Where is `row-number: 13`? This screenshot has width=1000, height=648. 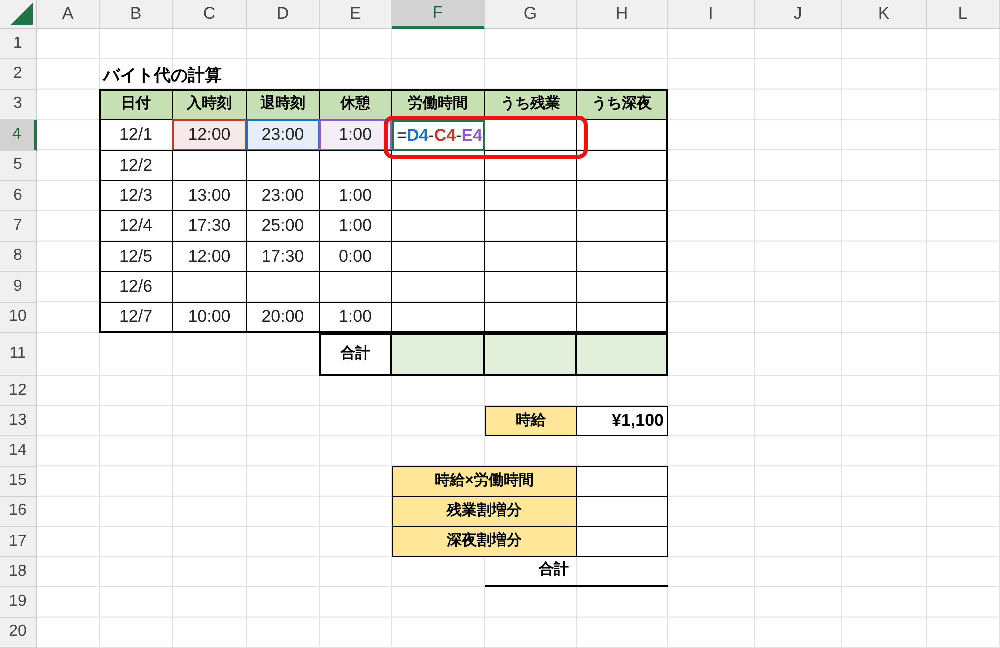
row-number: 13 is located at coordinates (18, 421).